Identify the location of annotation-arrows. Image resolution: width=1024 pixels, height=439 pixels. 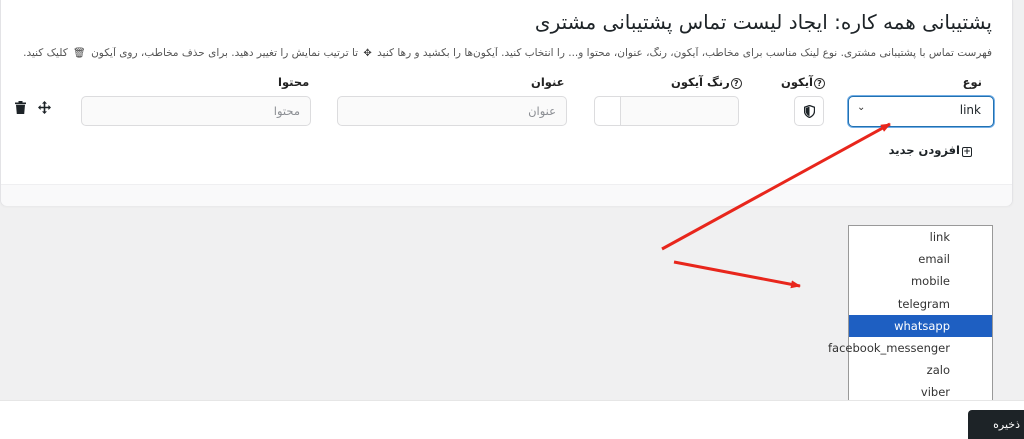
(776, 205).